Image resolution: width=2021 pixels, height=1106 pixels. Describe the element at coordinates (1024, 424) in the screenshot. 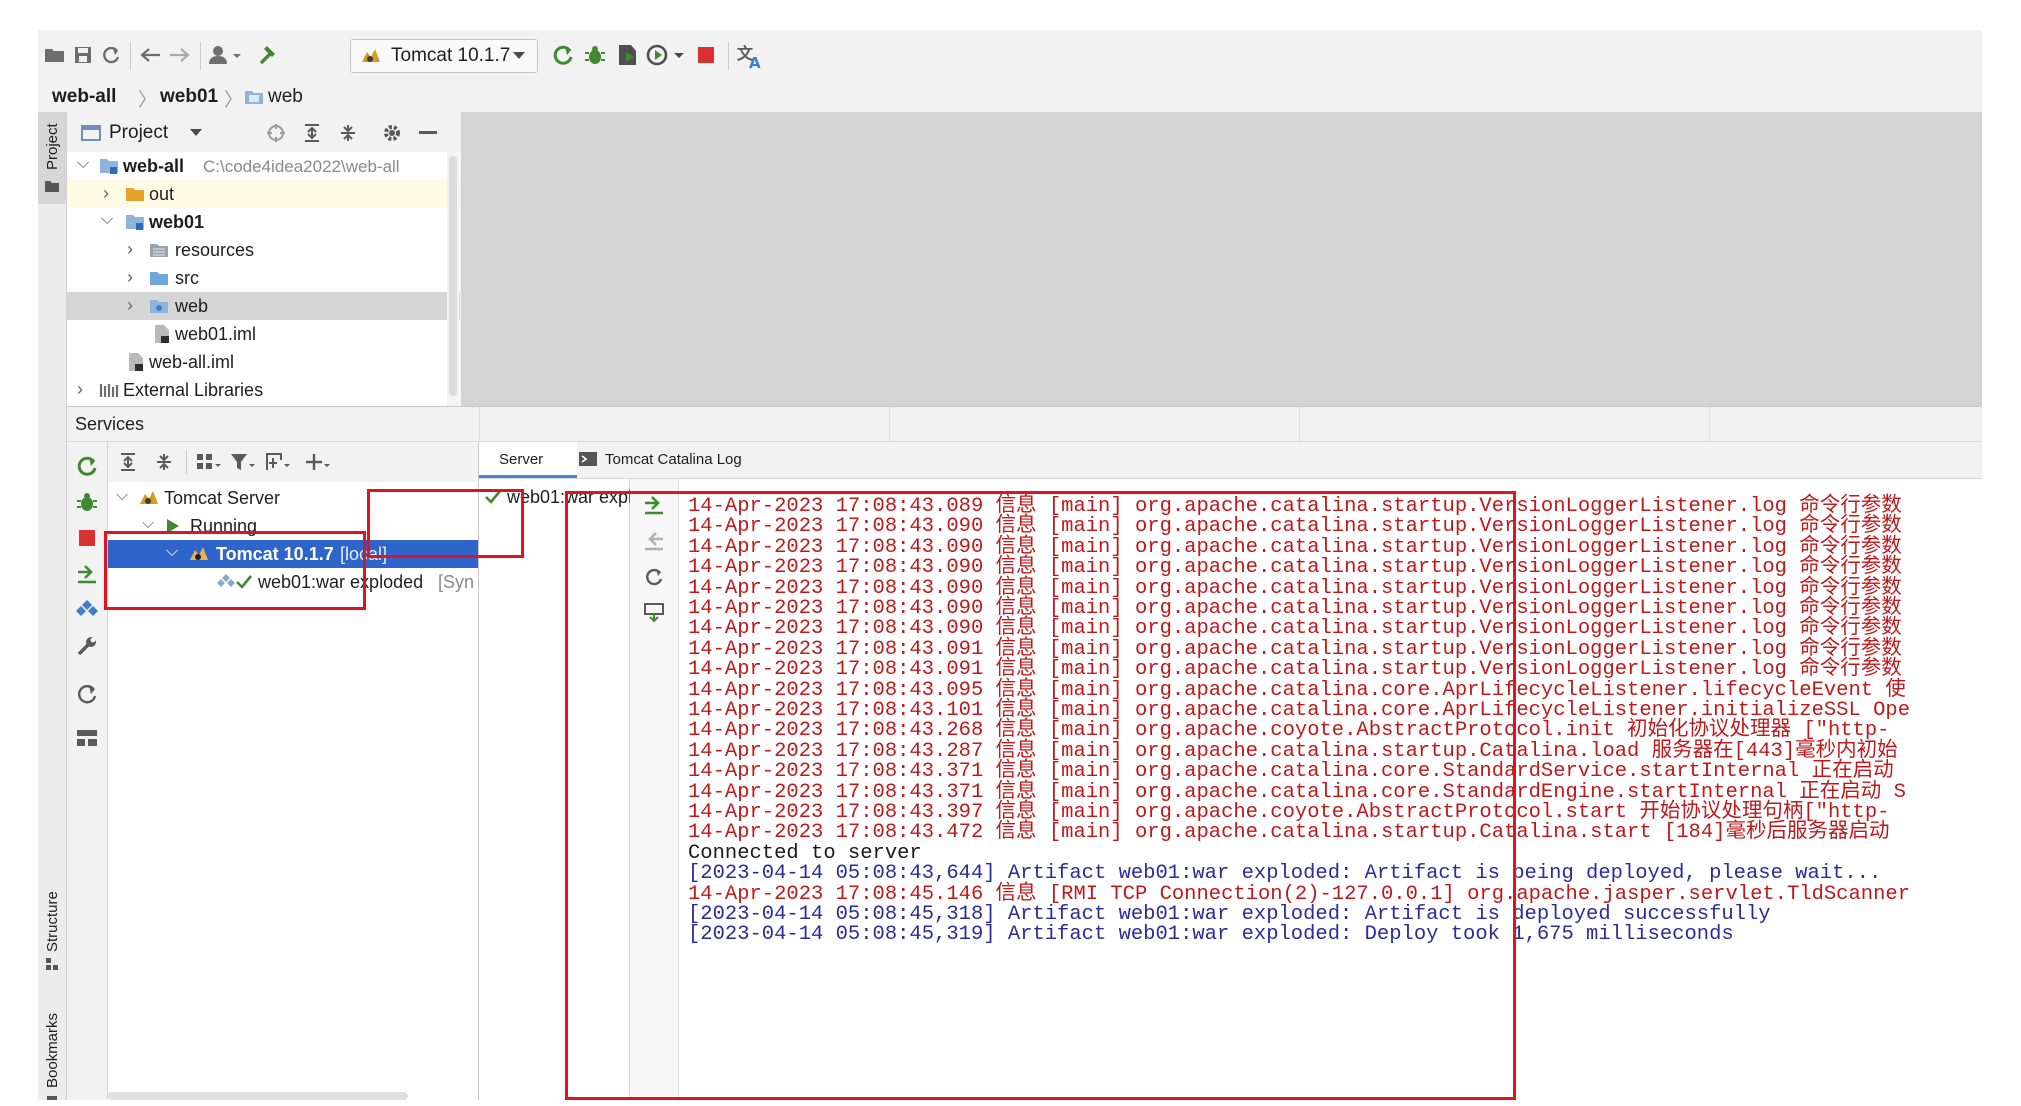

I see `services-header: Services` at that location.